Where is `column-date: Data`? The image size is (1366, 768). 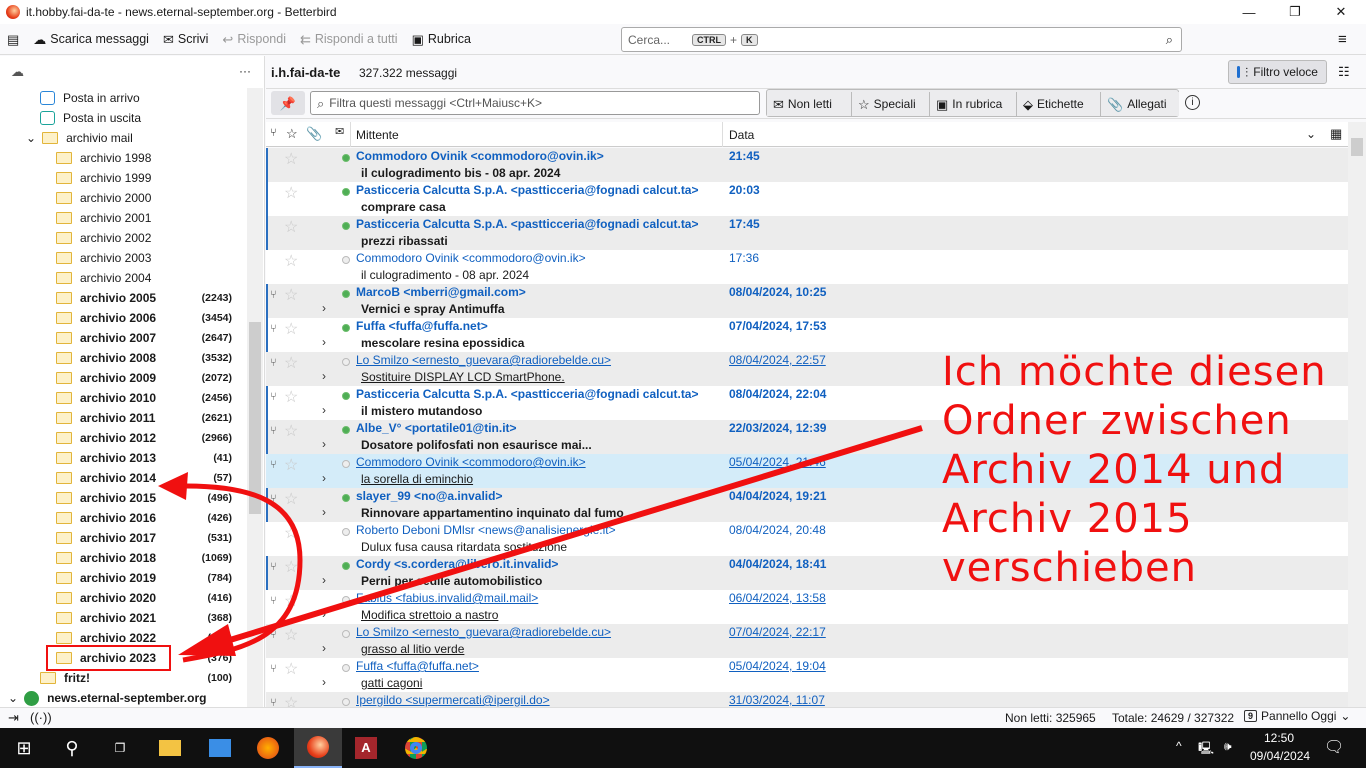 column-date: Data is located at coordinates (1022, 134).